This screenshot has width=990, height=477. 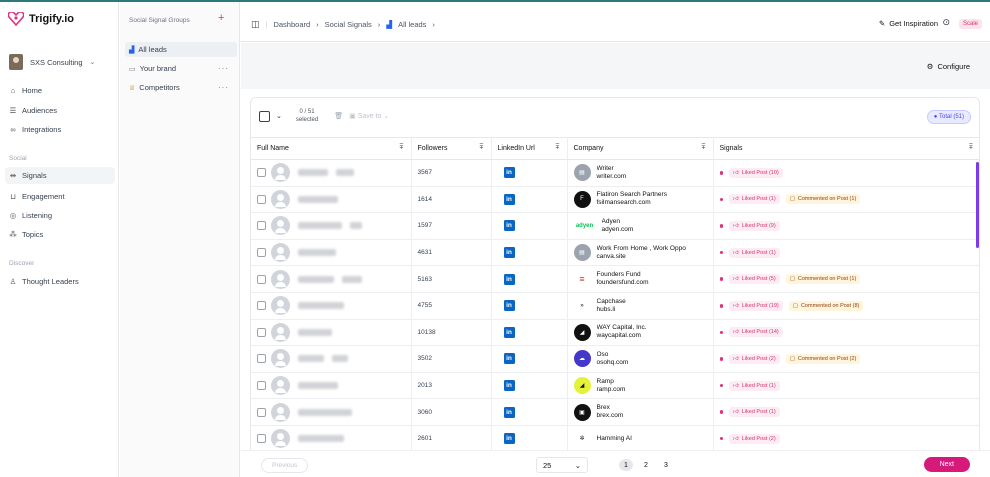 What do you see at coordinates (623, 275) in the screenshot?
I see `company-name: Founders Fund` at bounding box center [623, 275].